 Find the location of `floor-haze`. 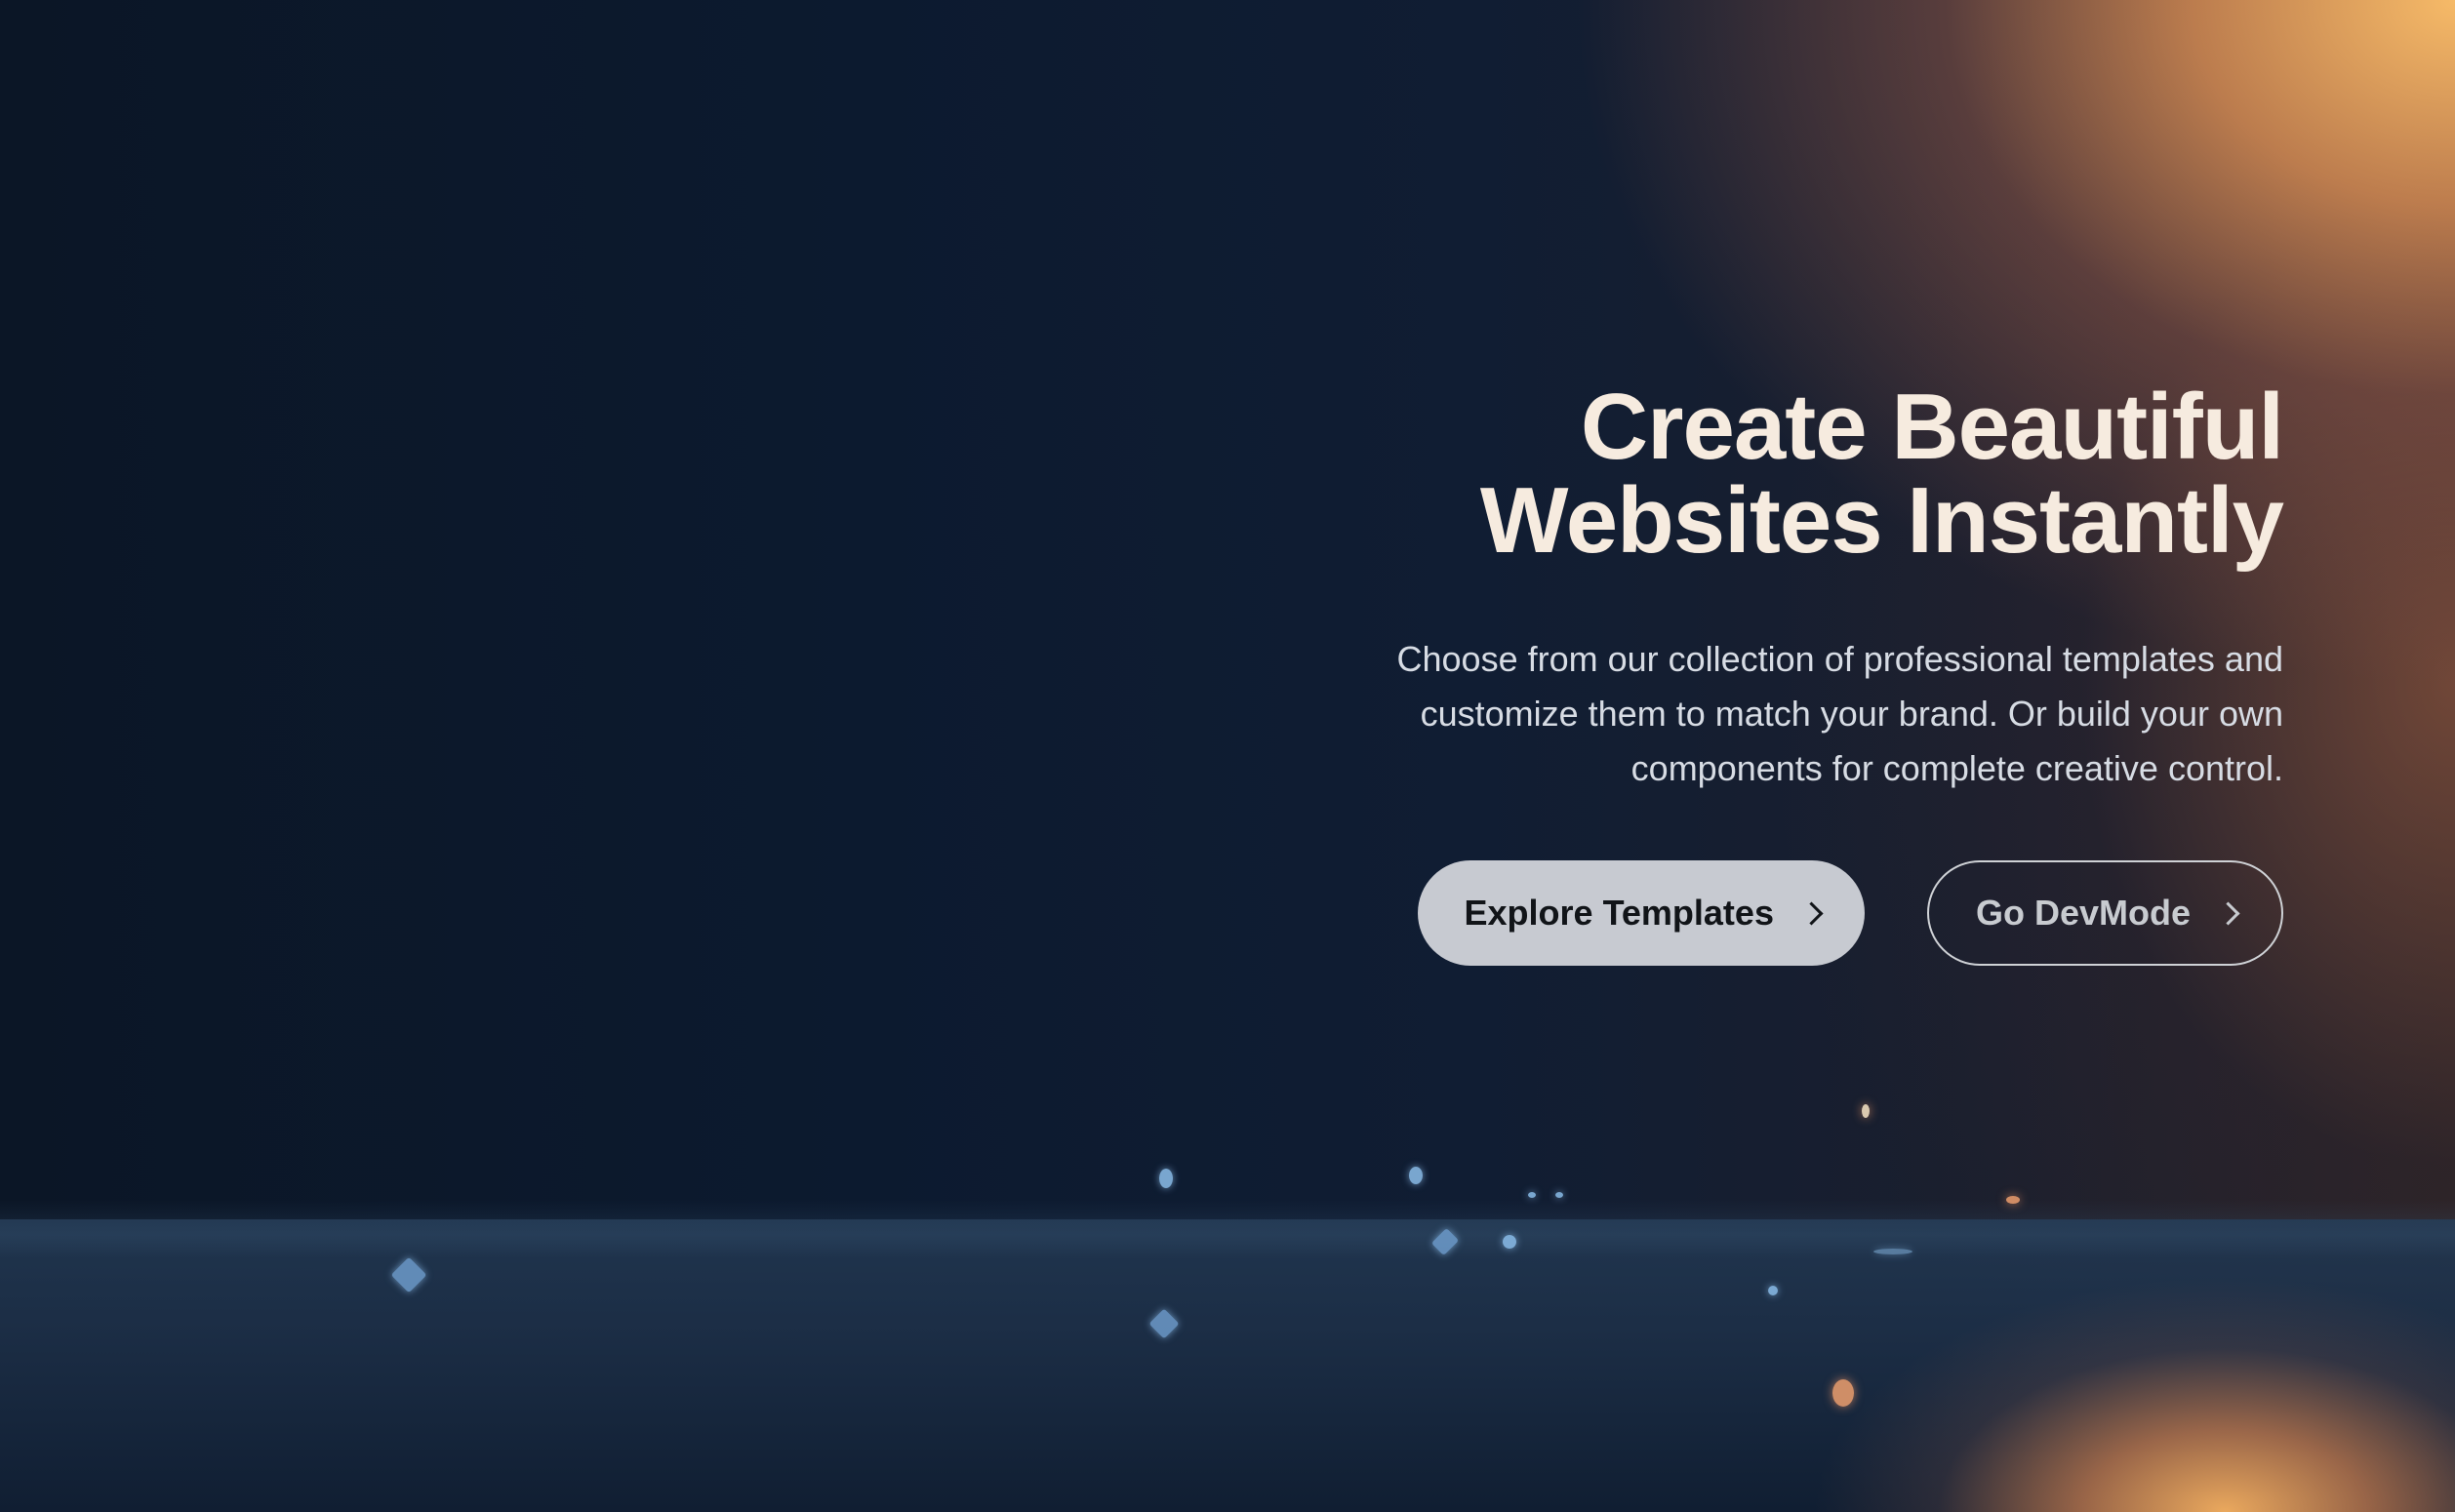

floor-haze is located at coordinates (1227, 1229).